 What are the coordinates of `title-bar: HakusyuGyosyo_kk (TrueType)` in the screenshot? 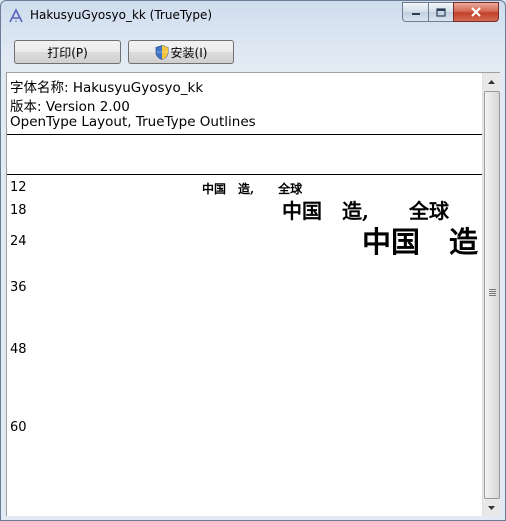 It's located at (253, 15).